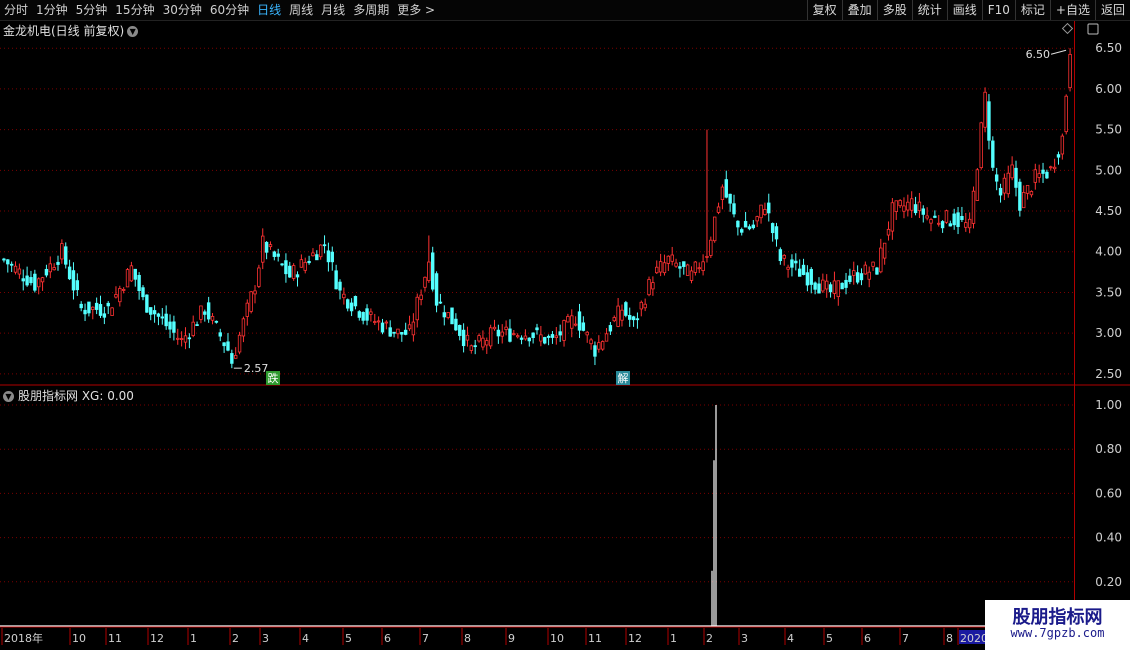  What do you see at coordinates (1093, 29) in the screenshot?
I see `panel-icon` at bounding box center [1093, 29].